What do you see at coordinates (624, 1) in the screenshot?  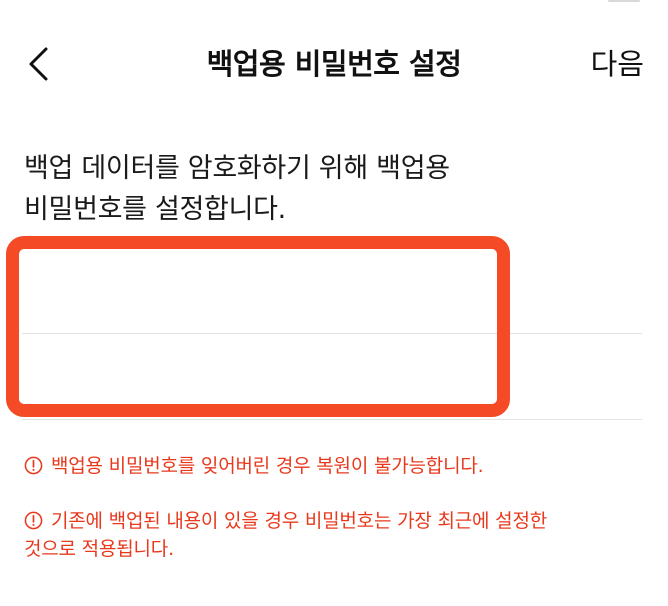 I see `top-edge-divider` at bounding box center [624, 1].